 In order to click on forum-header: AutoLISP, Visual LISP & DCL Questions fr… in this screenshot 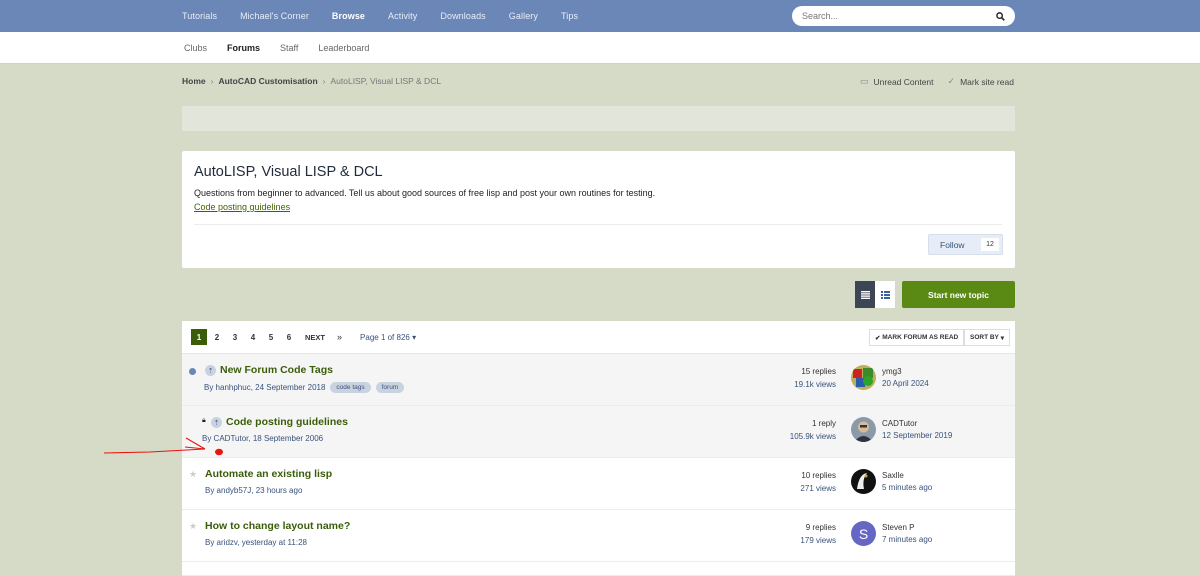, I will do `click(598, 209)`.